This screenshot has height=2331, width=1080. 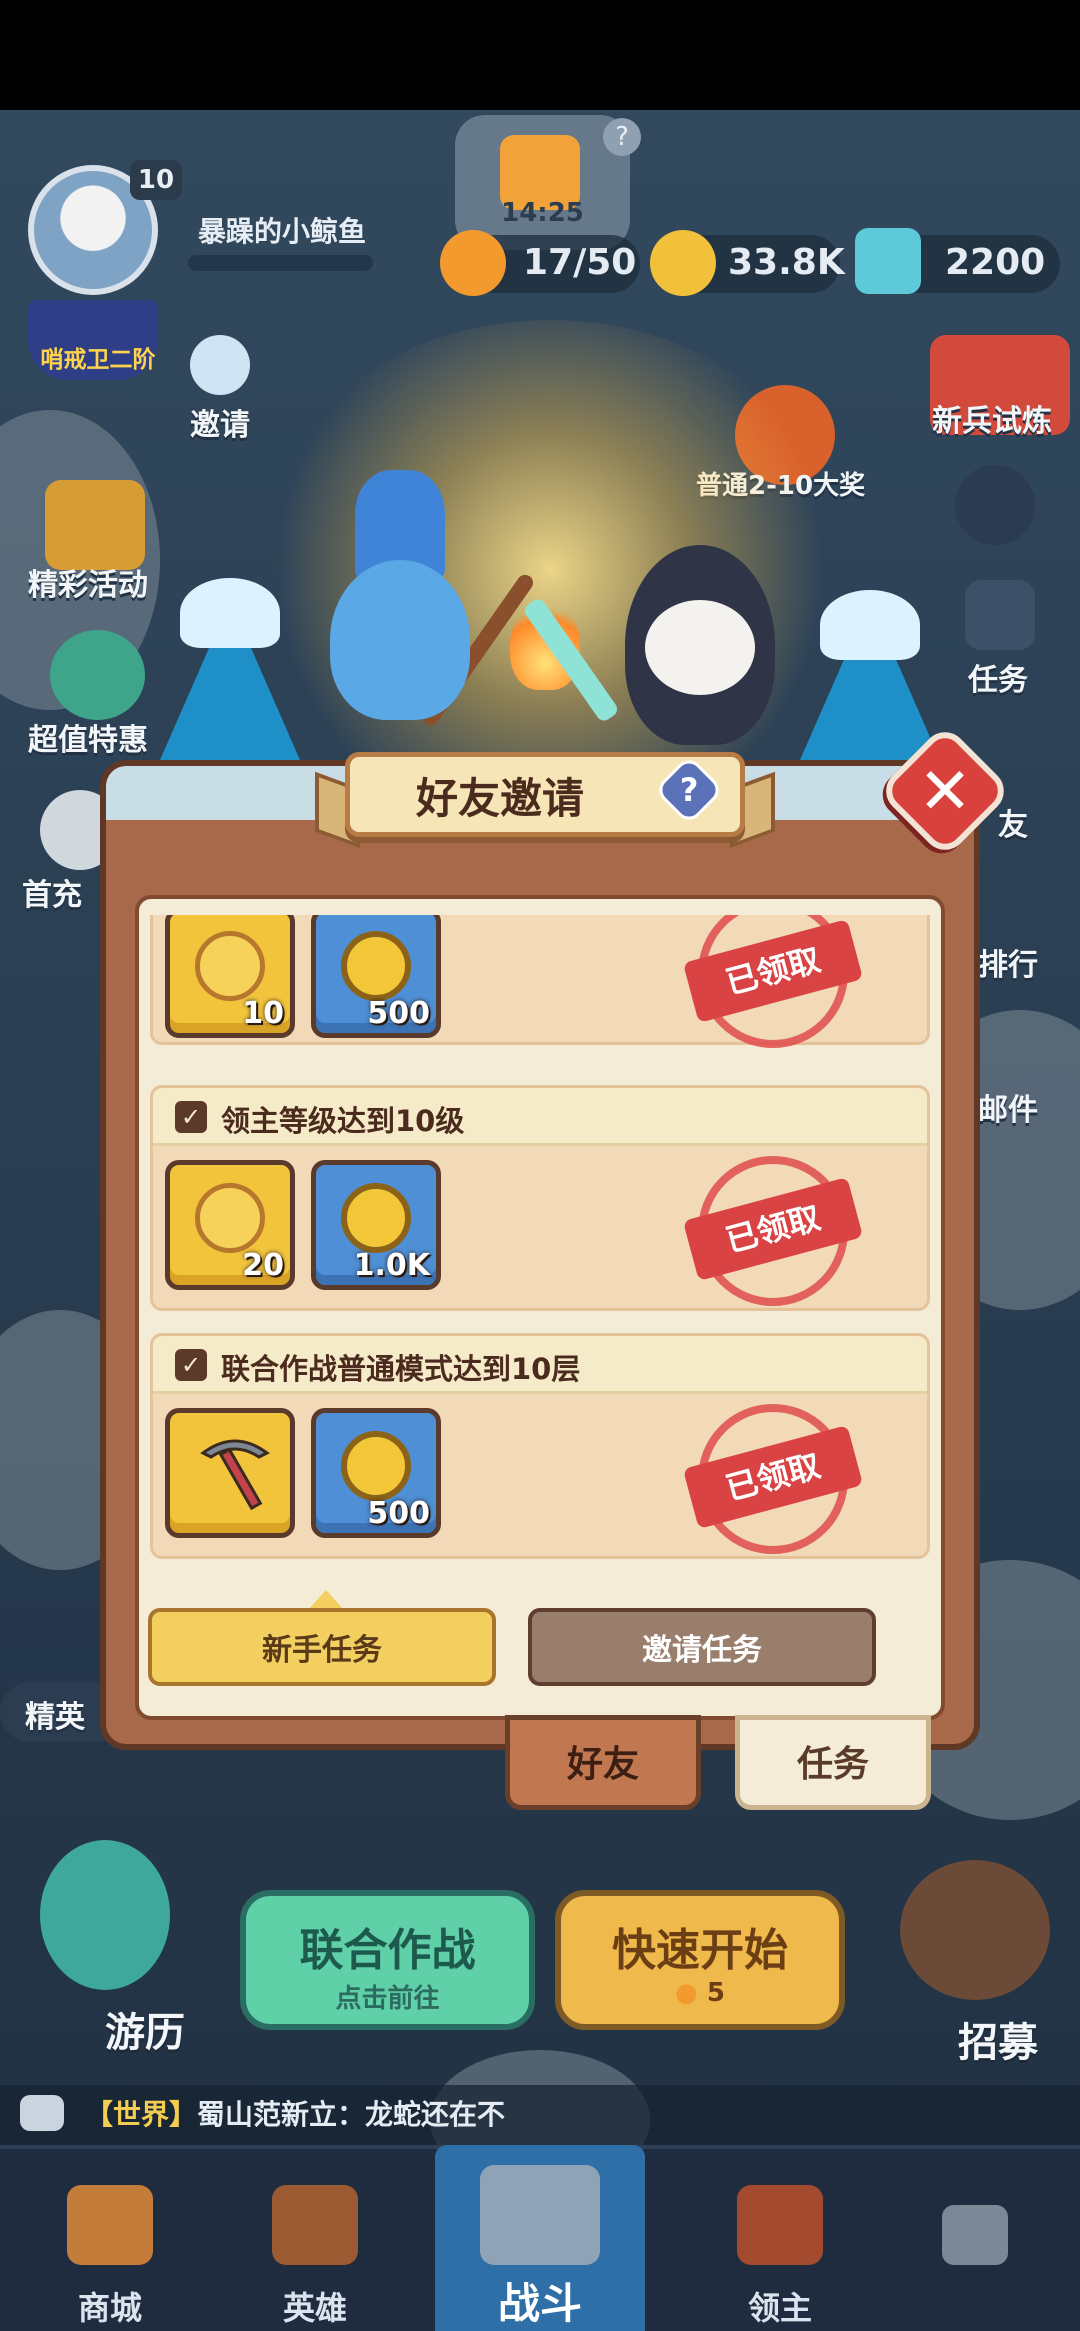 I want to click on stamina-value: 17/50, so click(x=580, y=262).